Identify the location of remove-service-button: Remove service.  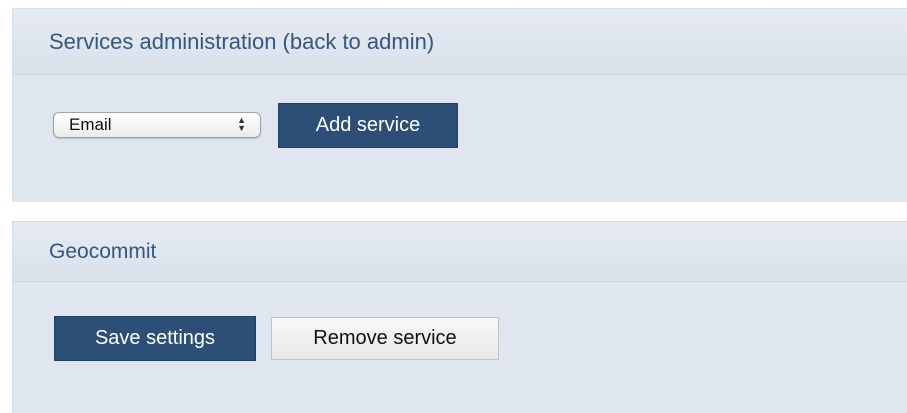
(385, 338).